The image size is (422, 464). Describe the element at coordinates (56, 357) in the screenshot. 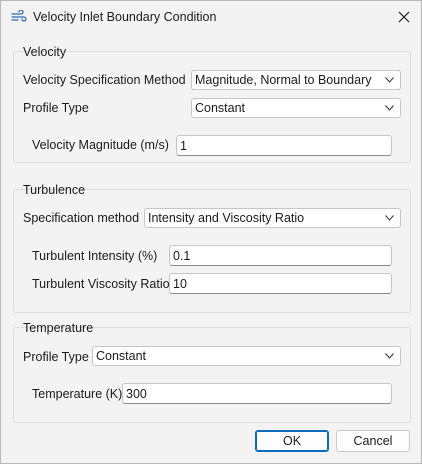

I see `temperature-profile-type-label: Profile Type` at that location.